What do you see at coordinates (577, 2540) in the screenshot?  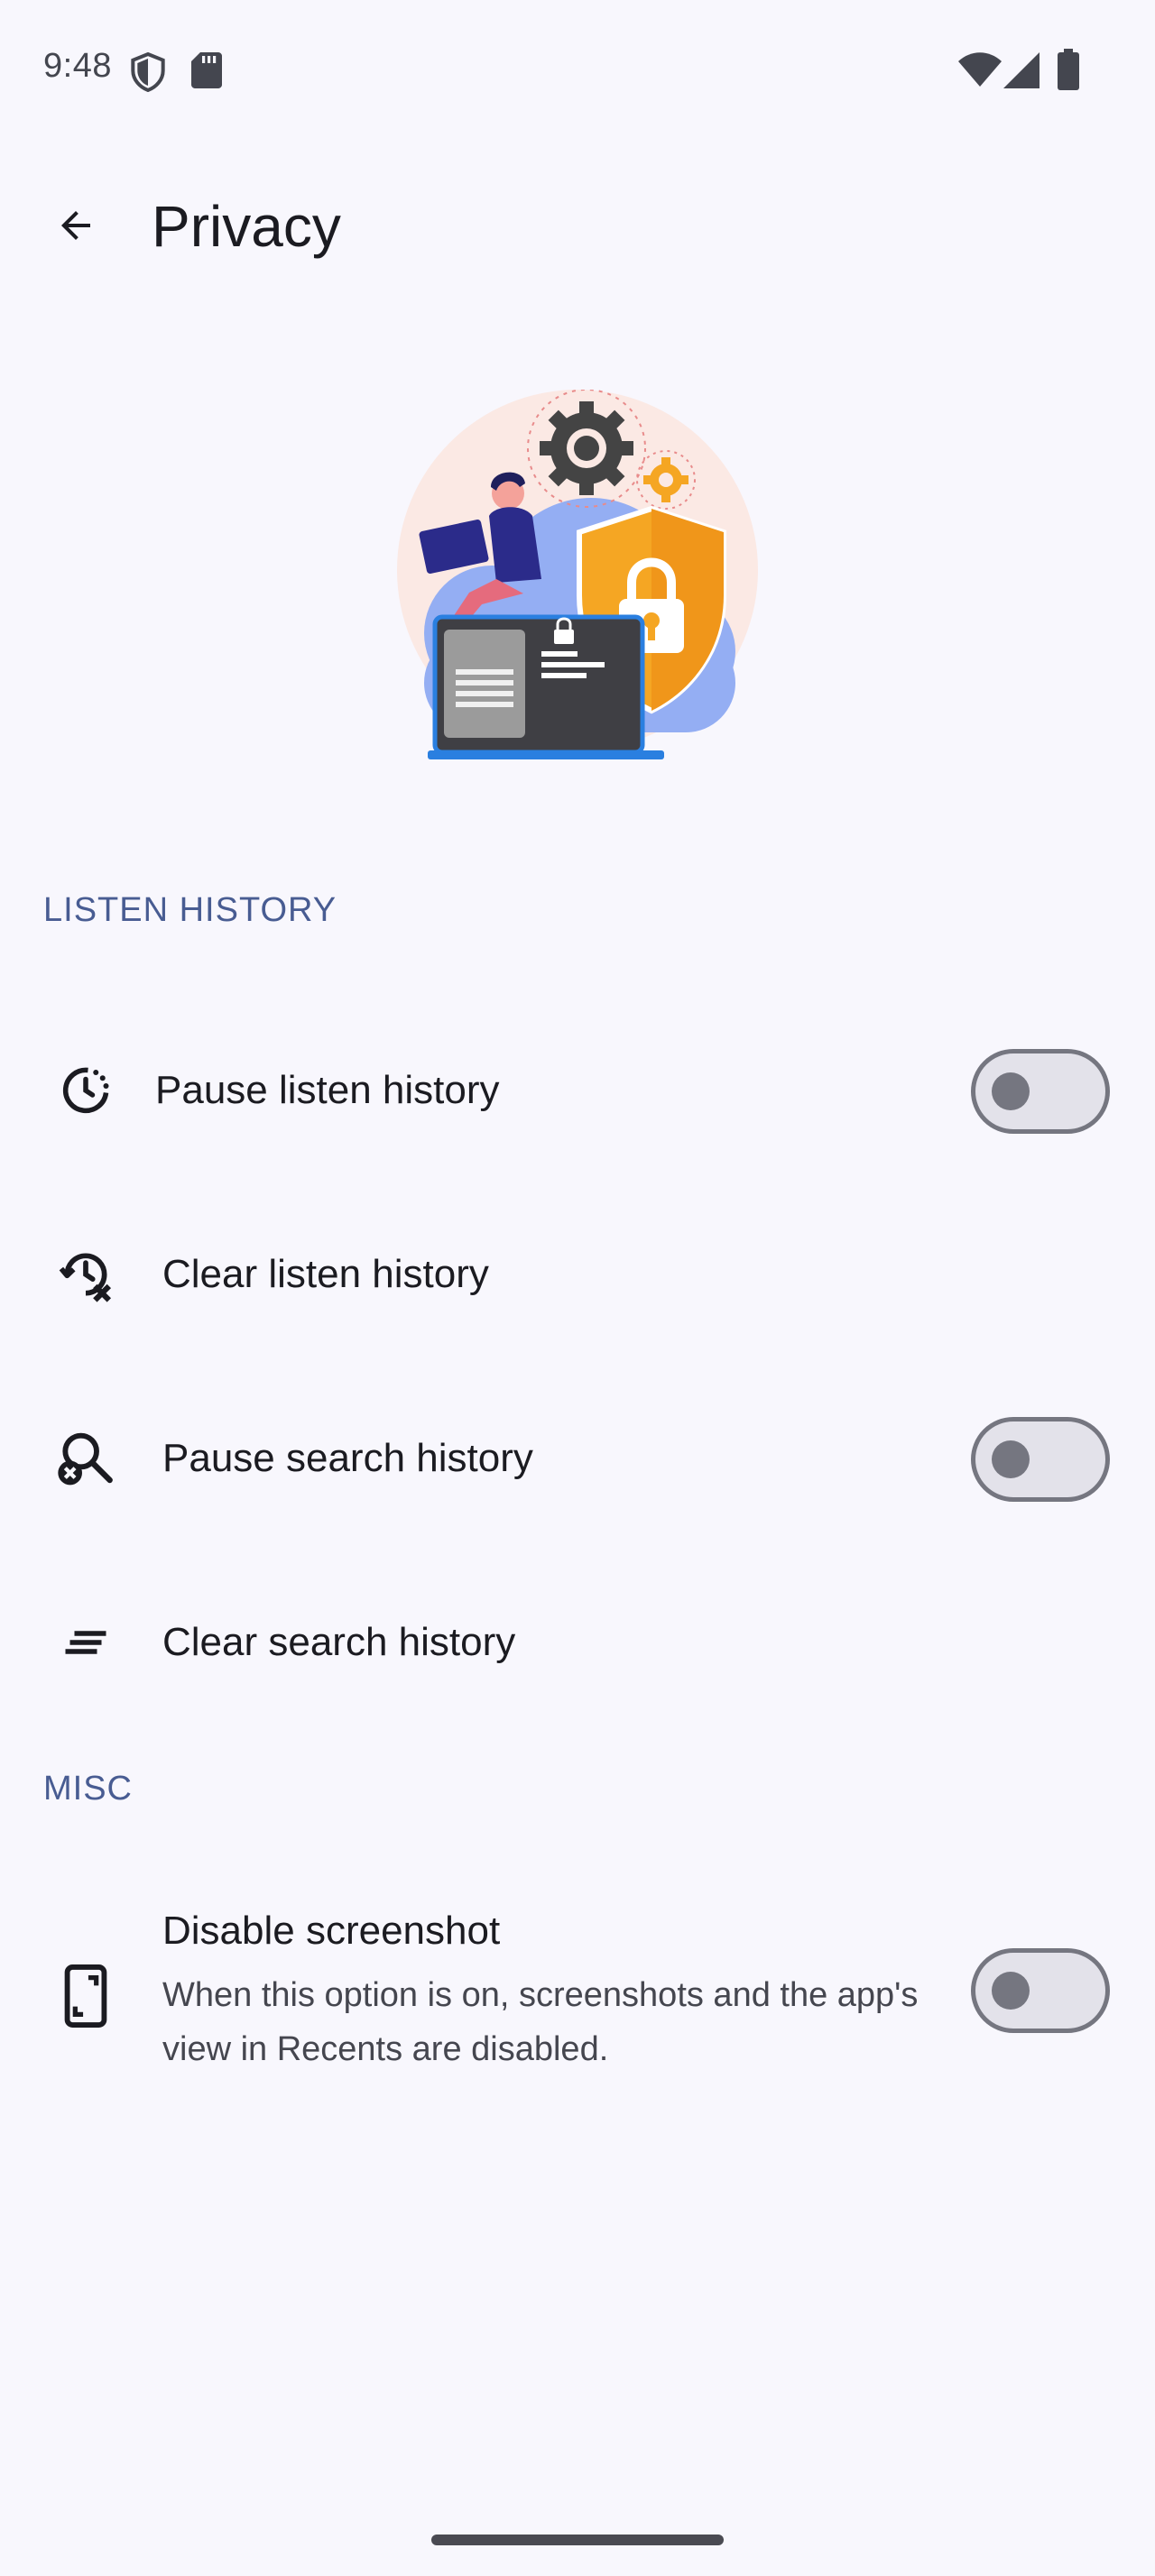 I see `home-indicator` at bounding box center [577, 2540].